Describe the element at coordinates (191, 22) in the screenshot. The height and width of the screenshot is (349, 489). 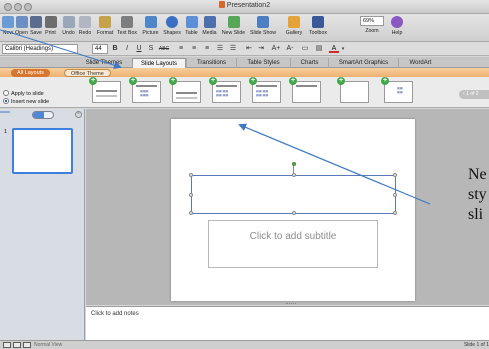
I see `table-grid-icon` at that location.